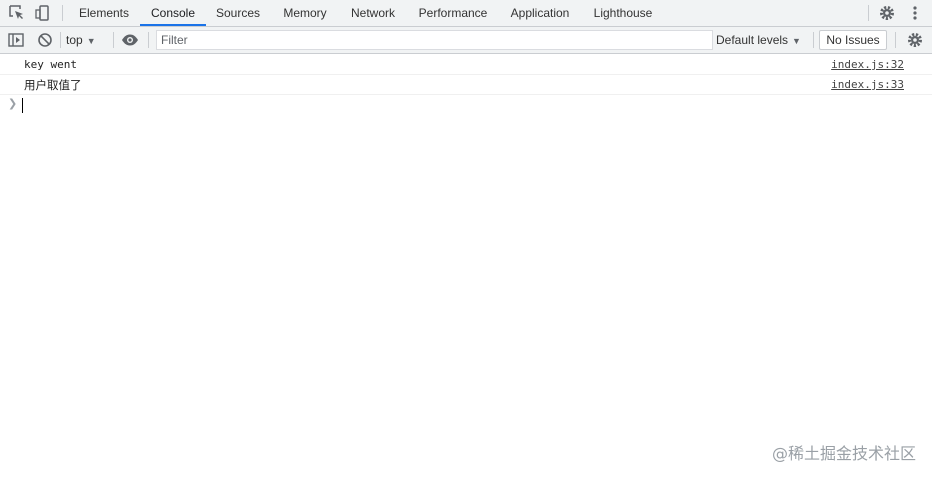  I want to click on filter-box, so click(434, 40).